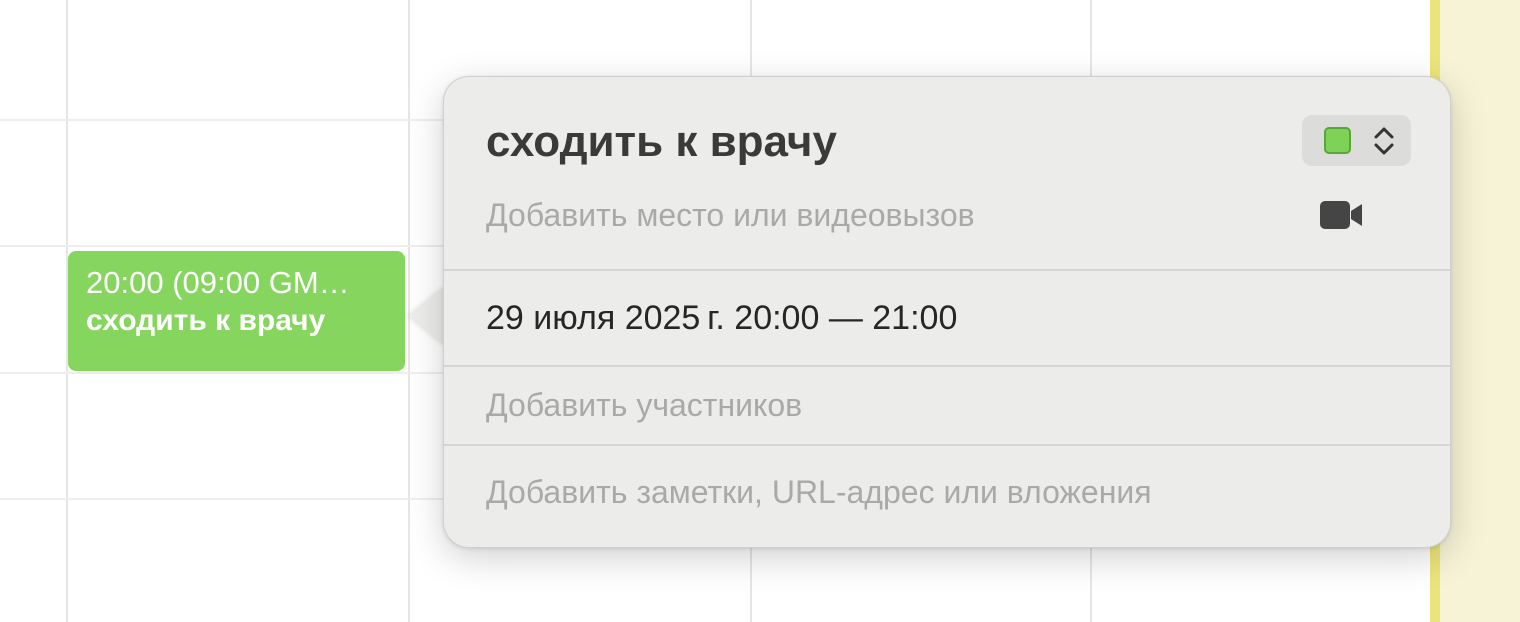 The image size is (1520, 622). Describe the element at coordinates (661, 142) in the screenshot. I see `event-title-field: сходить к врачу` at that location.